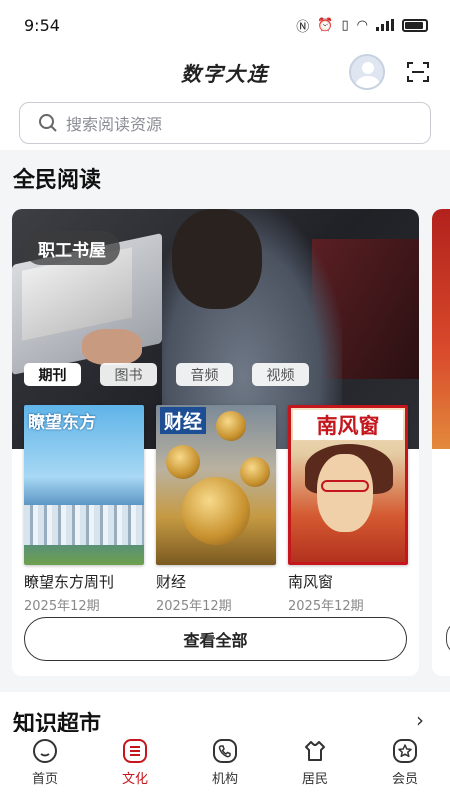 The width and height of the screenshot is (450, 800). What do you see at coordinates (280, 374) in the screenshot?
I see `tab-video: 视频` at bounding box center [280, 374].